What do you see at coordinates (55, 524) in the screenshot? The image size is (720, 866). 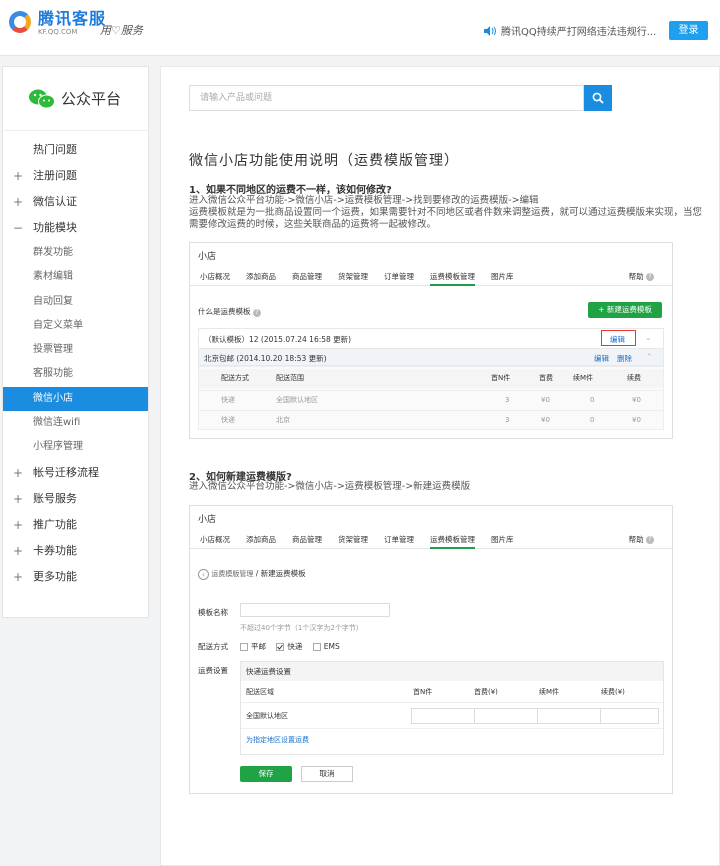 I see `sidebar-item-label: 推广功能` at bounding box center [55, 524].